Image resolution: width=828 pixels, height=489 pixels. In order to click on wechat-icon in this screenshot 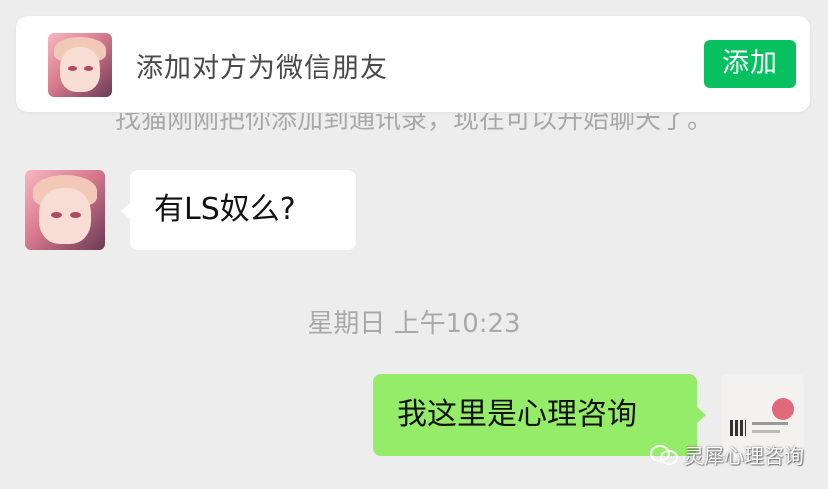, I will do `click(665, 454)`.